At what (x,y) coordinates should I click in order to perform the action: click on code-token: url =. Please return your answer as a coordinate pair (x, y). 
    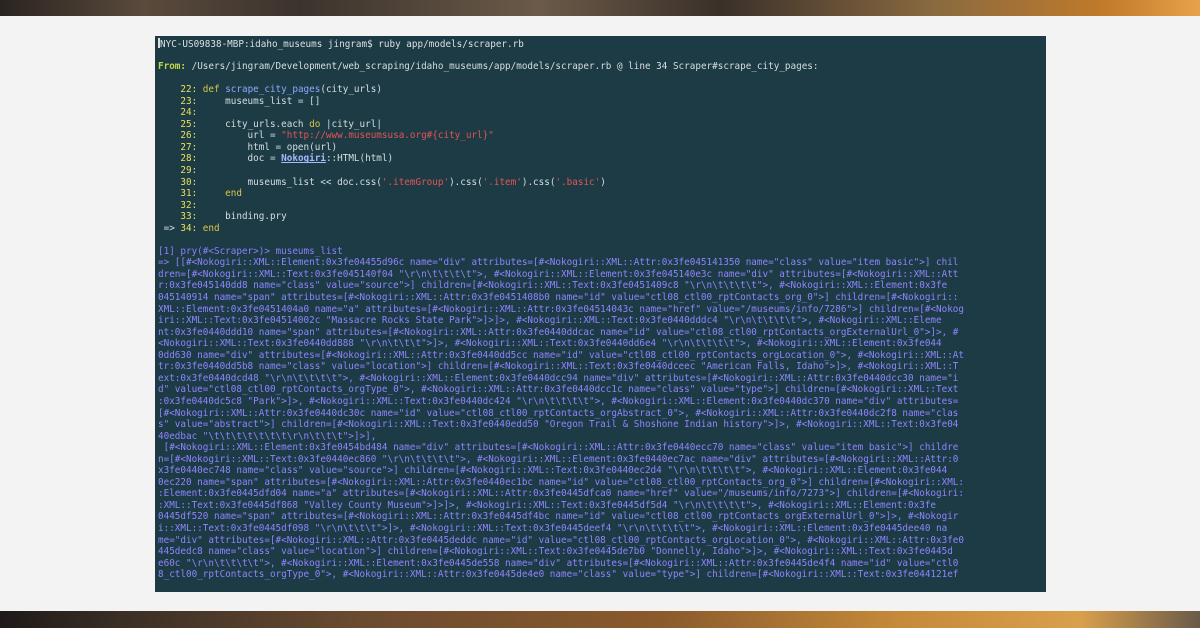
    Looking at the image, I should click on (239, 136).